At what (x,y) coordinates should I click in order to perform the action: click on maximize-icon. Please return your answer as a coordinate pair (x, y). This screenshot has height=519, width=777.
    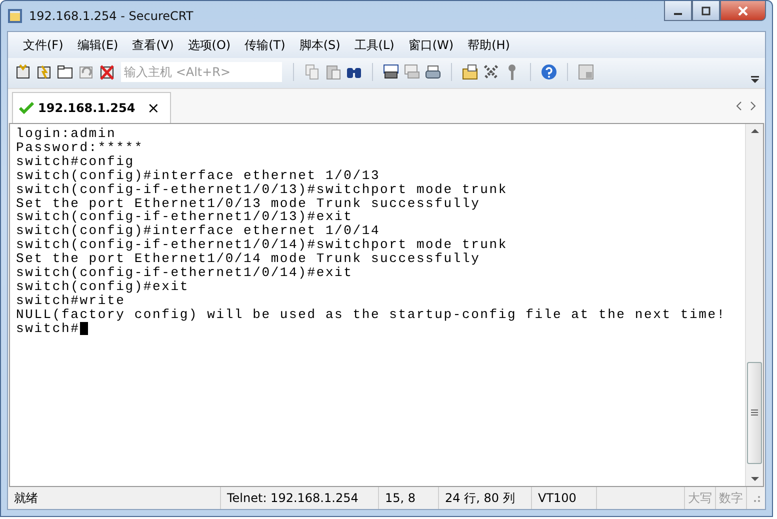
    Looking at the image, I should click on (706, 11).